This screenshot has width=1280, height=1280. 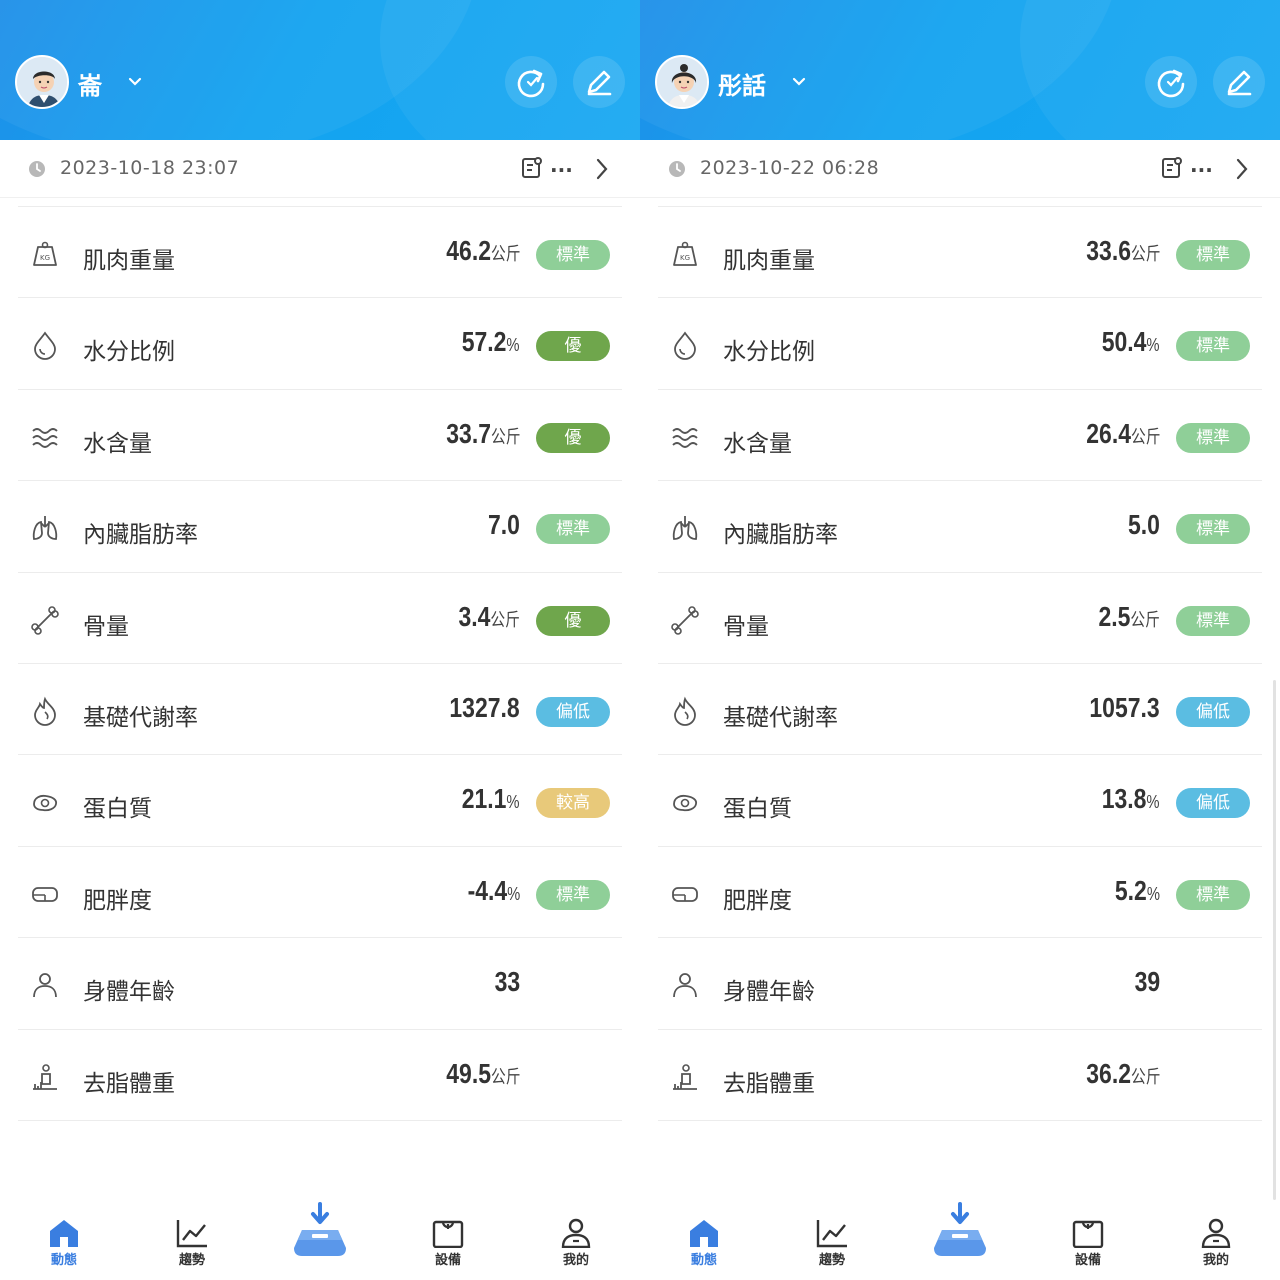 I want to click on metric-row: 去脂體重 36.2公斤, so click(x=960, y=1075).